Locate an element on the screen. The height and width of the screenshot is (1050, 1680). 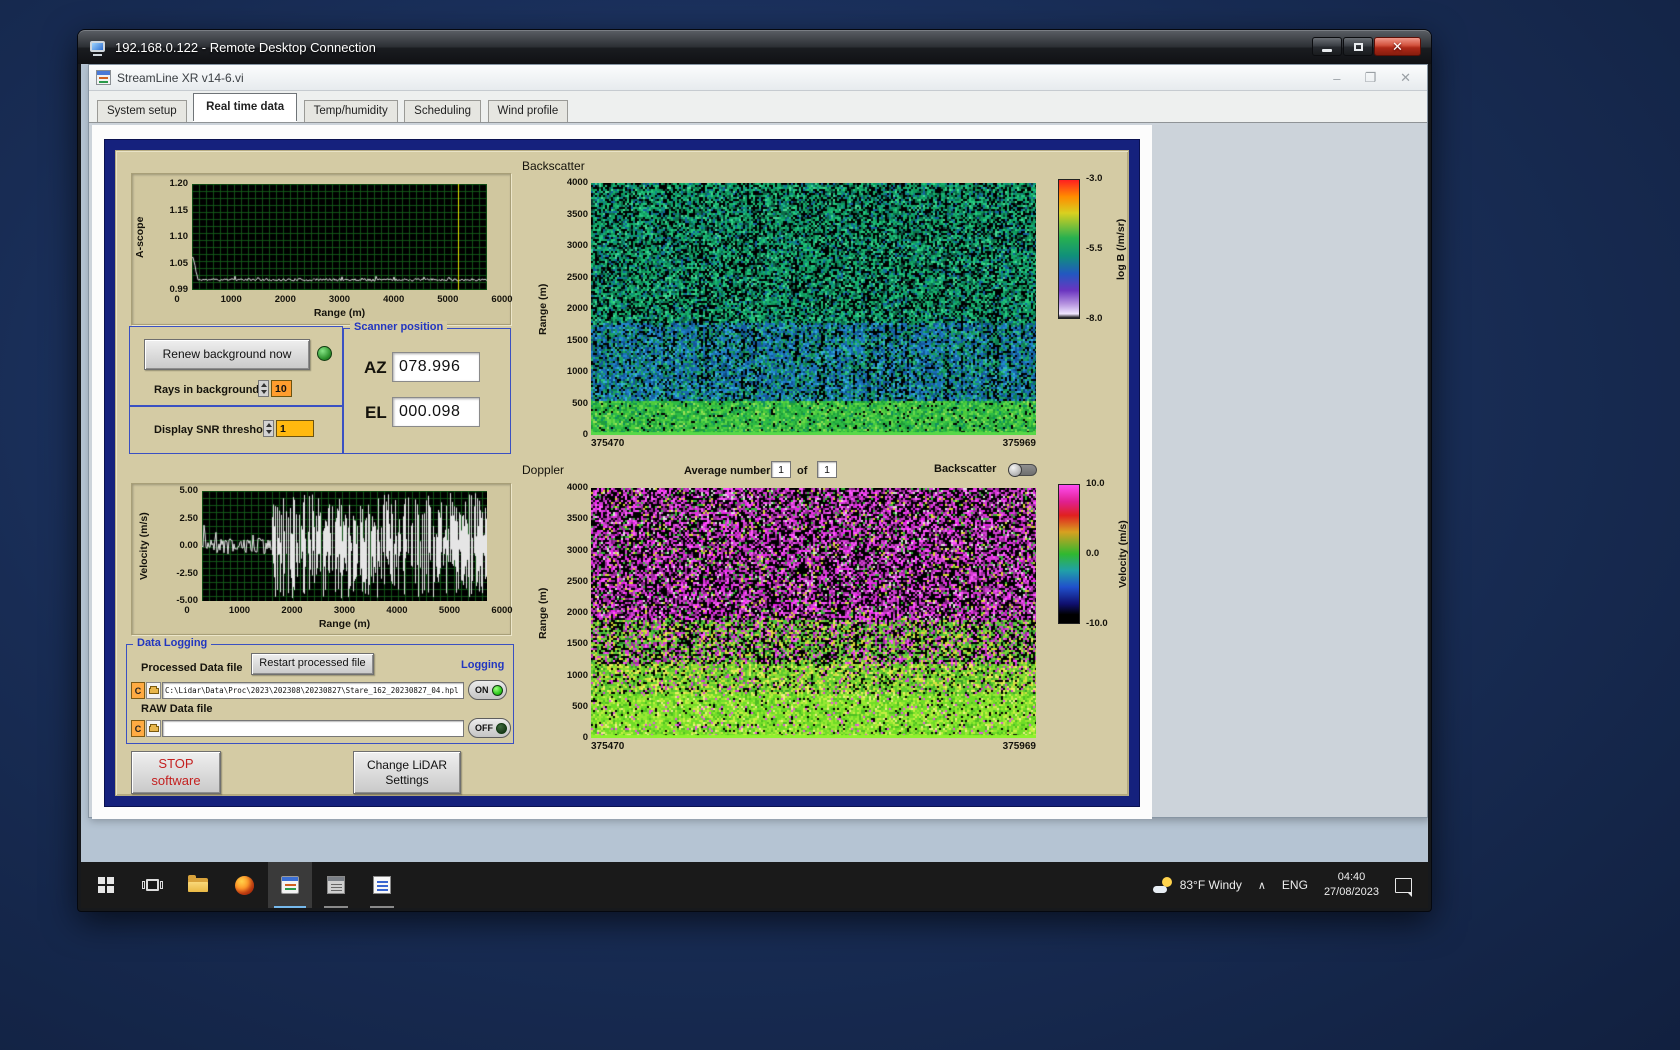
close-icon: ✕ is located at coordinates (1397, 46).